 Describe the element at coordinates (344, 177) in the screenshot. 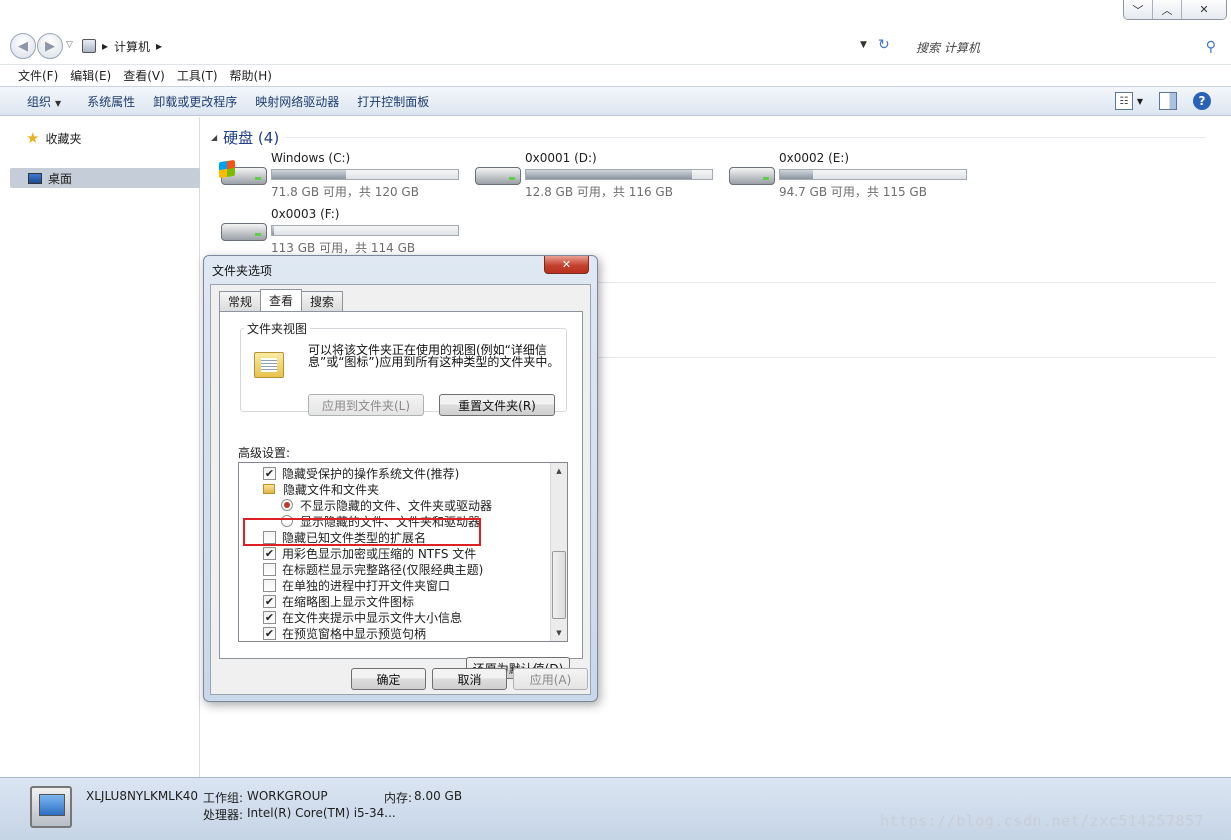

I see `drive-item: Windows (C:) 71.8 GB 可用，共 120 GB` at that location.